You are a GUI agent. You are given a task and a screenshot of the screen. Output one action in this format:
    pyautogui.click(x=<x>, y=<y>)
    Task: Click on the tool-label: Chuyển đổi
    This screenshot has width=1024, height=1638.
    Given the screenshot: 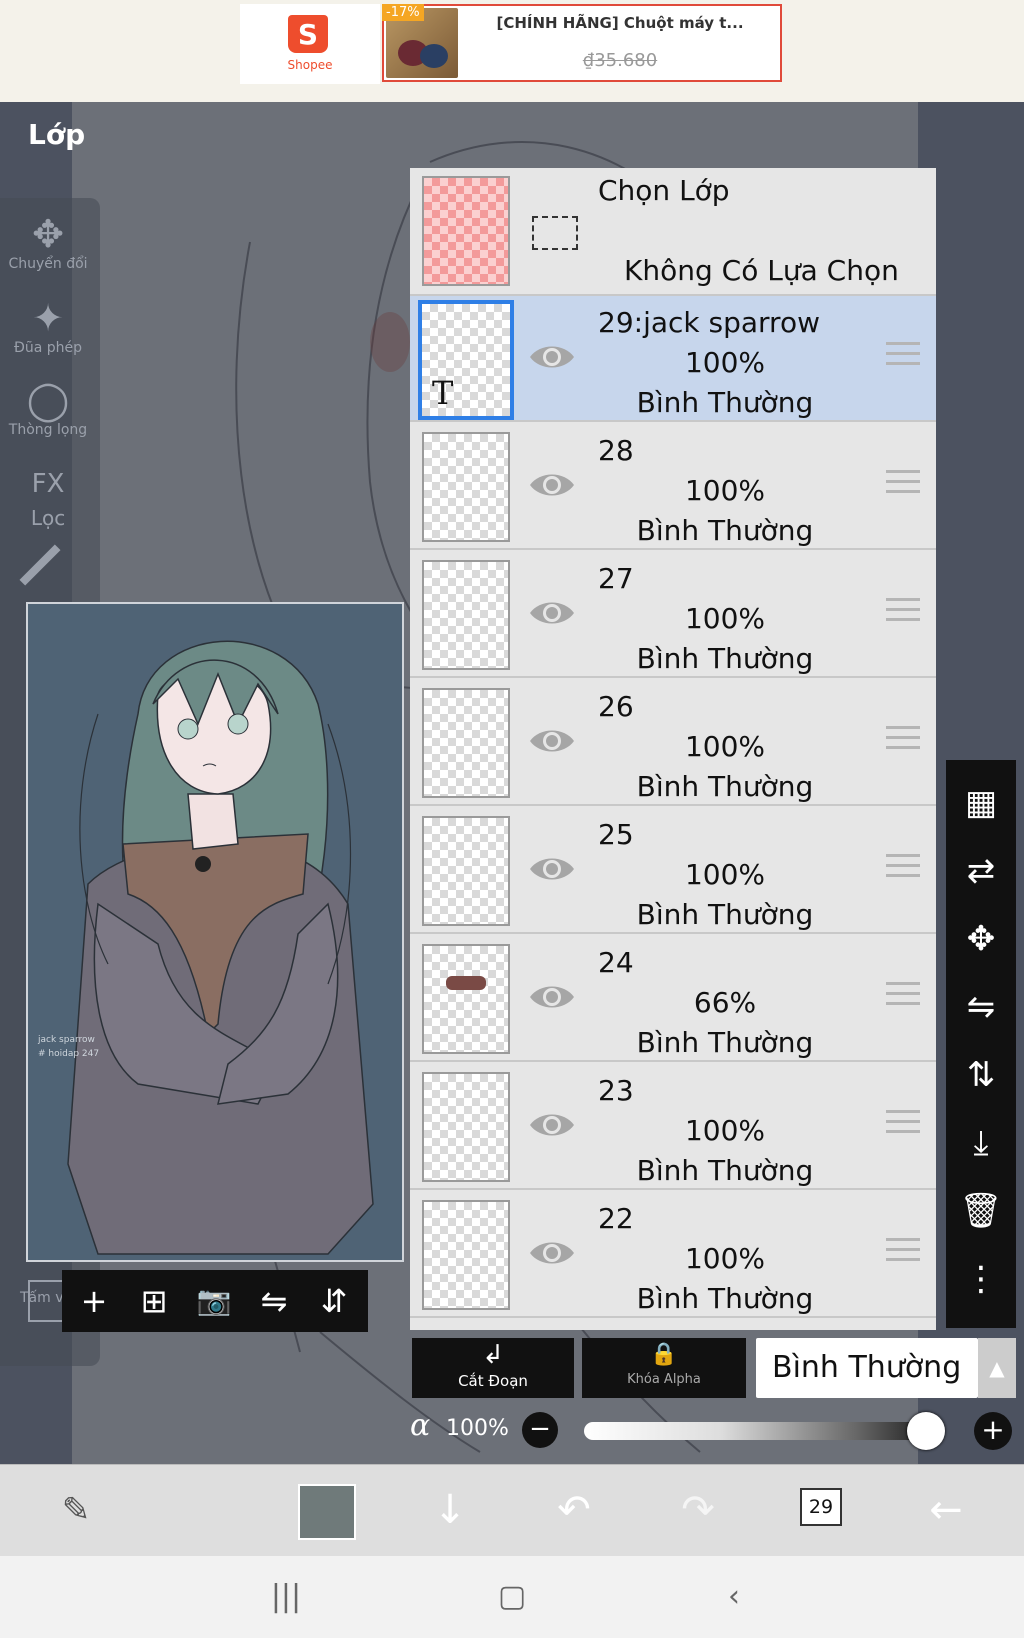 What is the action you would take?
    pyautogui.click(x=48, y=264)
    